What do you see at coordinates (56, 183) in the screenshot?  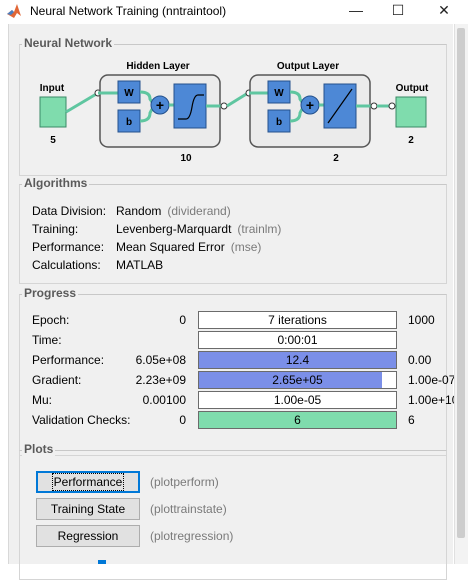 I see `algorithms-title: Algorithms` at bounding box center [56, 183].